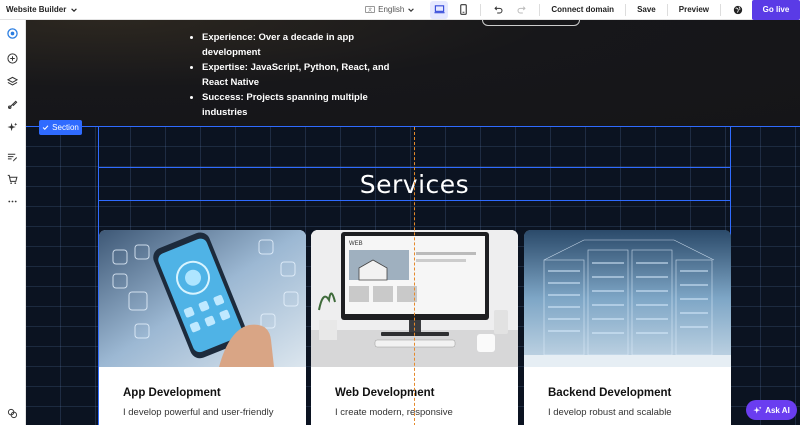 This screenshot has height=425, width=800. I want to click on ai-logo-button, so click(12, 33).